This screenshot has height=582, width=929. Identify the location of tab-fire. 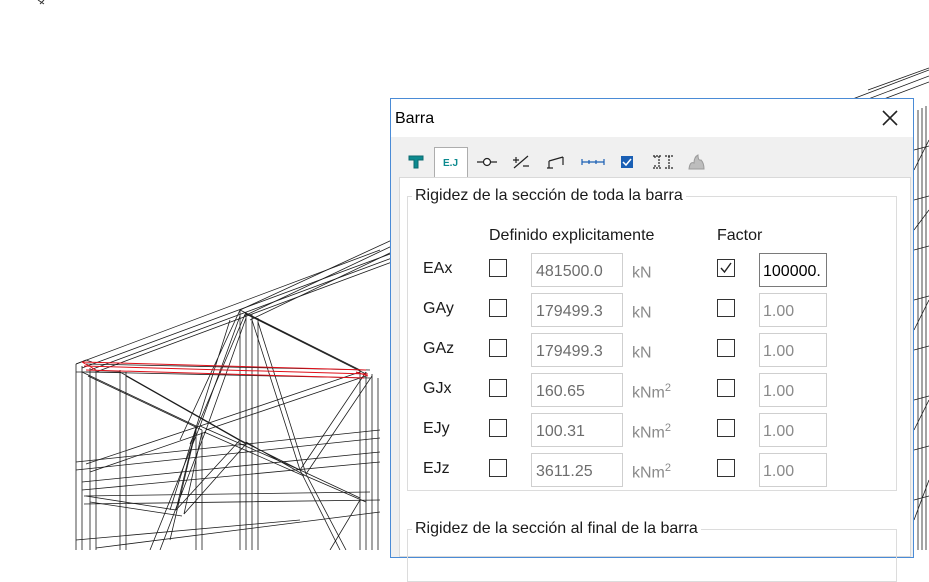
(696, 162).